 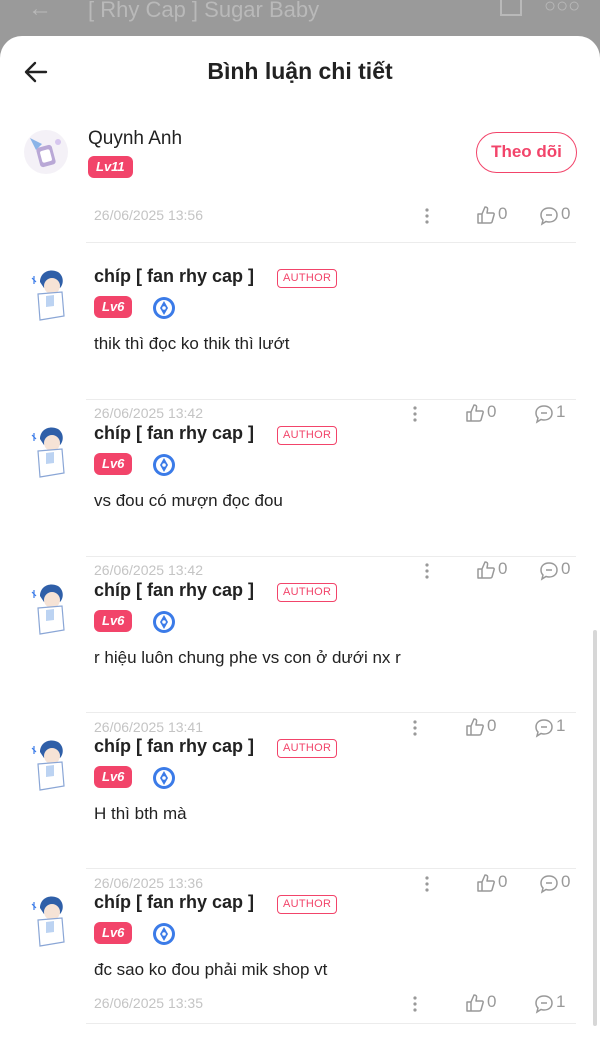 What do you see at coordinates (511, 8) in the screenshot?
I see `background-download-icon` at bounding box center [511, 8].